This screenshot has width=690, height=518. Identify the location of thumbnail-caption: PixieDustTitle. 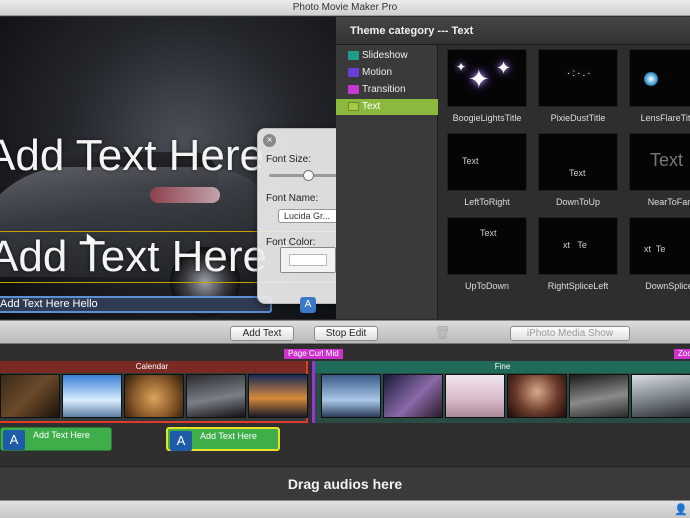
(578, 118).